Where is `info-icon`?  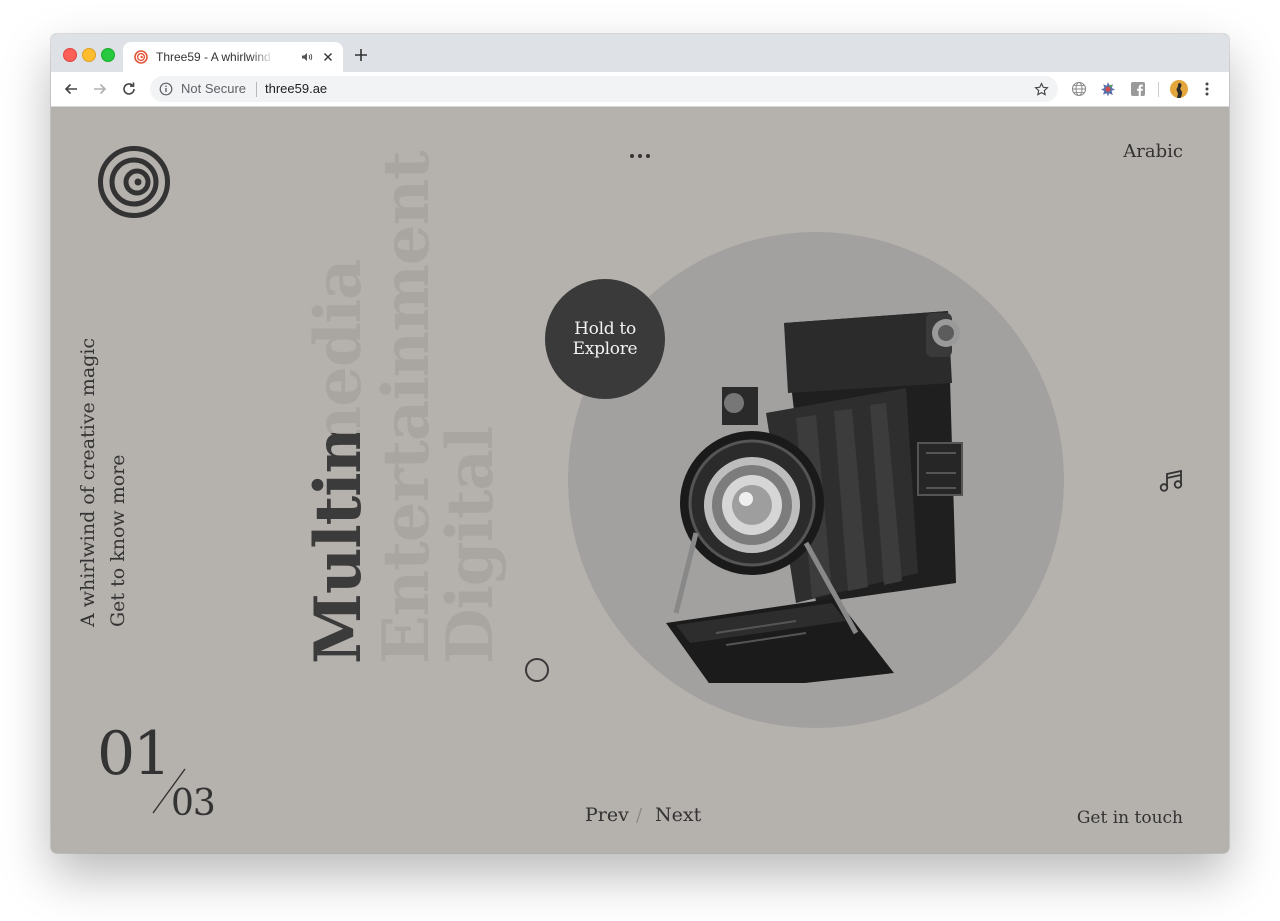 info-icon is located at coordinates (166, 89).